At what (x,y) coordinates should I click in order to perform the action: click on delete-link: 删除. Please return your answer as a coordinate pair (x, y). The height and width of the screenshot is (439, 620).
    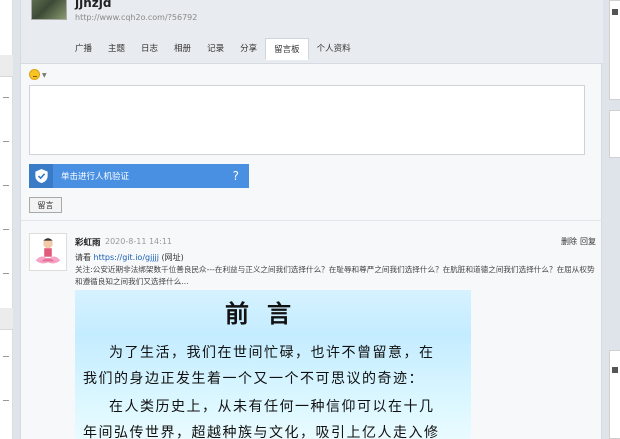
    Looking at the image, I should click on (569, 241).